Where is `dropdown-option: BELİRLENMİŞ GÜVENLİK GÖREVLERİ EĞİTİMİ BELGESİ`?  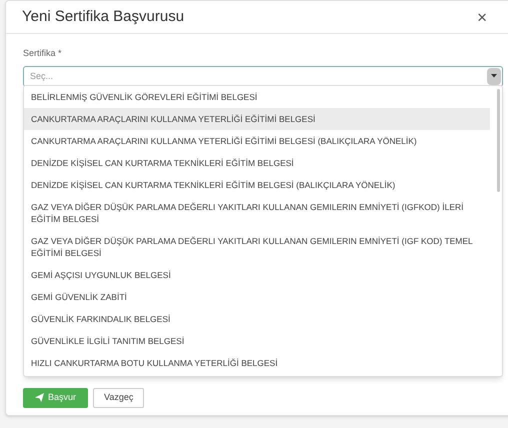
dropdown-option: BELİRLENMİŞ GÜVENLİK GÖREVLERİ EĞİTİMİ BELGESİ is located at coordinates (257, 97).